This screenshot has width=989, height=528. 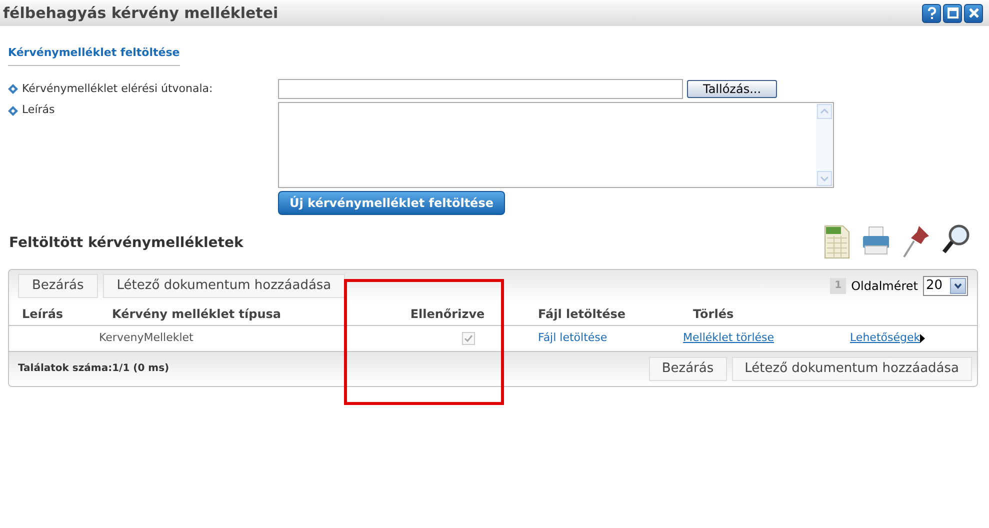 What do you see at coordinates (573, 337) in the screenshot?
I see `download-link: Fájl letöltése` at bounding box center [573, 337].